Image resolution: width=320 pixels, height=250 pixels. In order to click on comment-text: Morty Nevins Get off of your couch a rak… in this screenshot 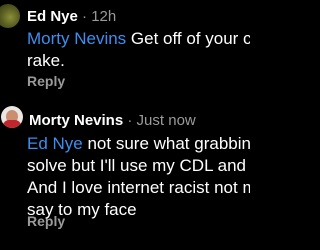, I will do `click(138, 50)`.